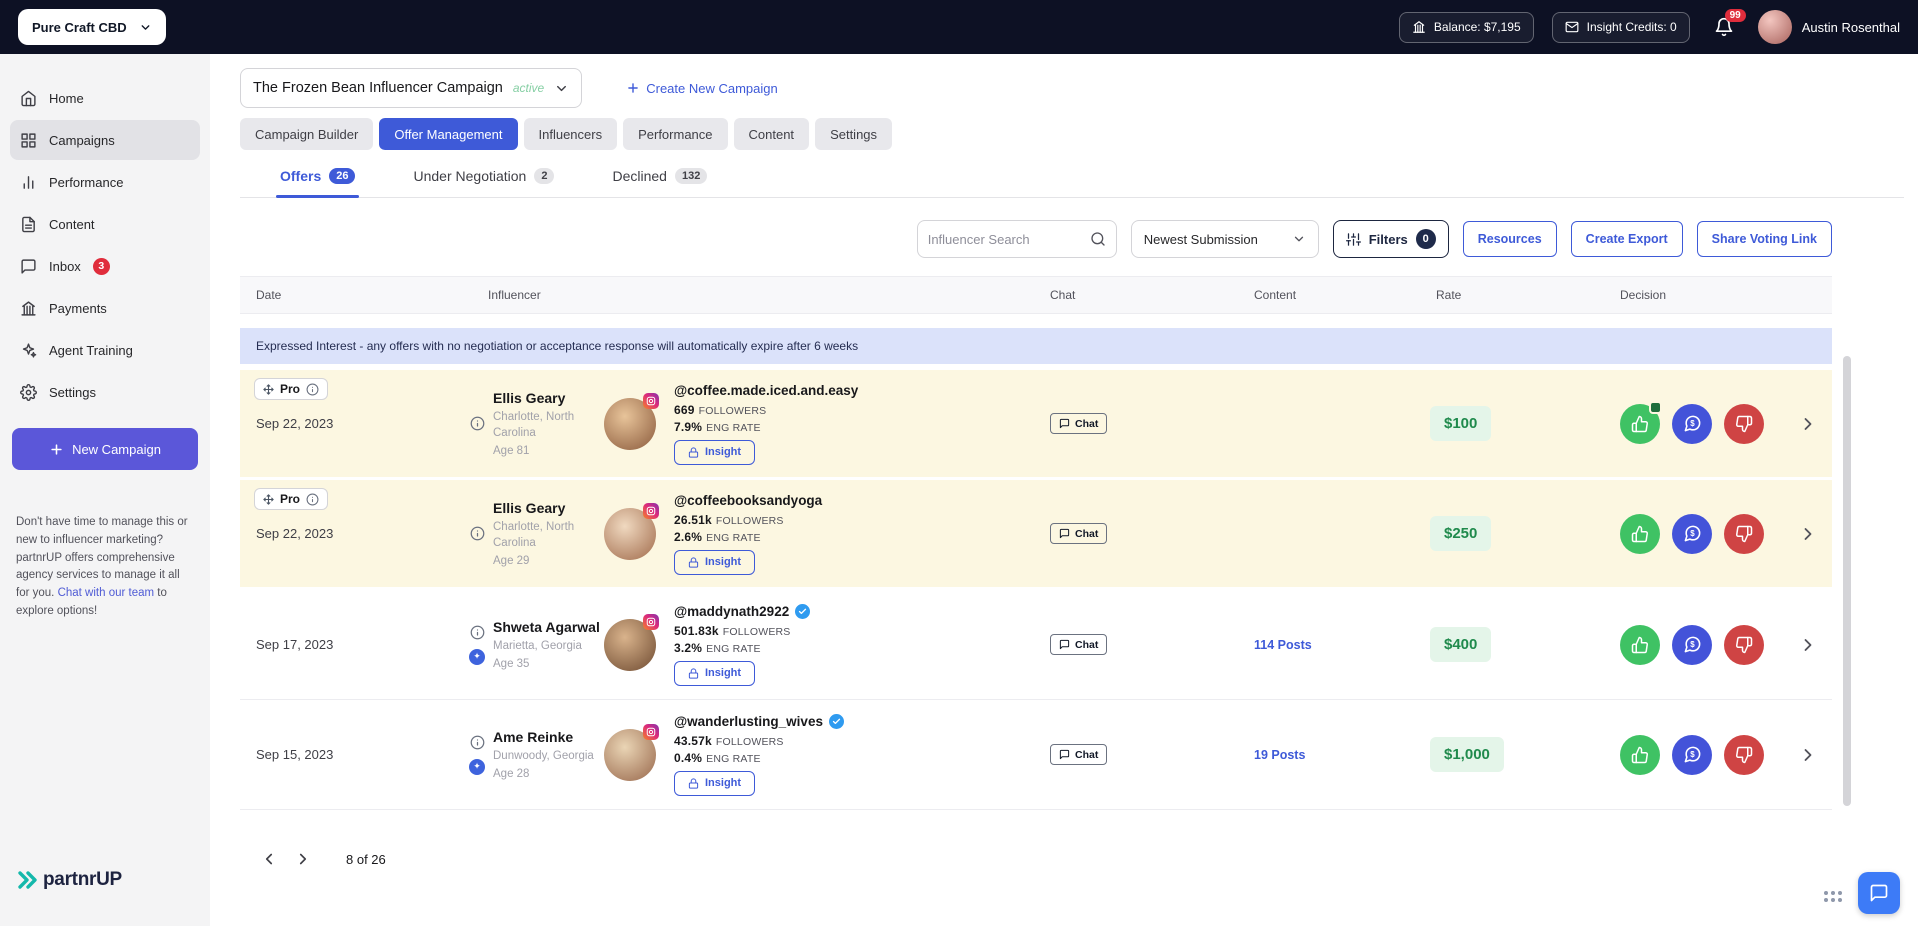  I want to click on insight-credits-button: Insight Credits: 0, so click(1620, 27).